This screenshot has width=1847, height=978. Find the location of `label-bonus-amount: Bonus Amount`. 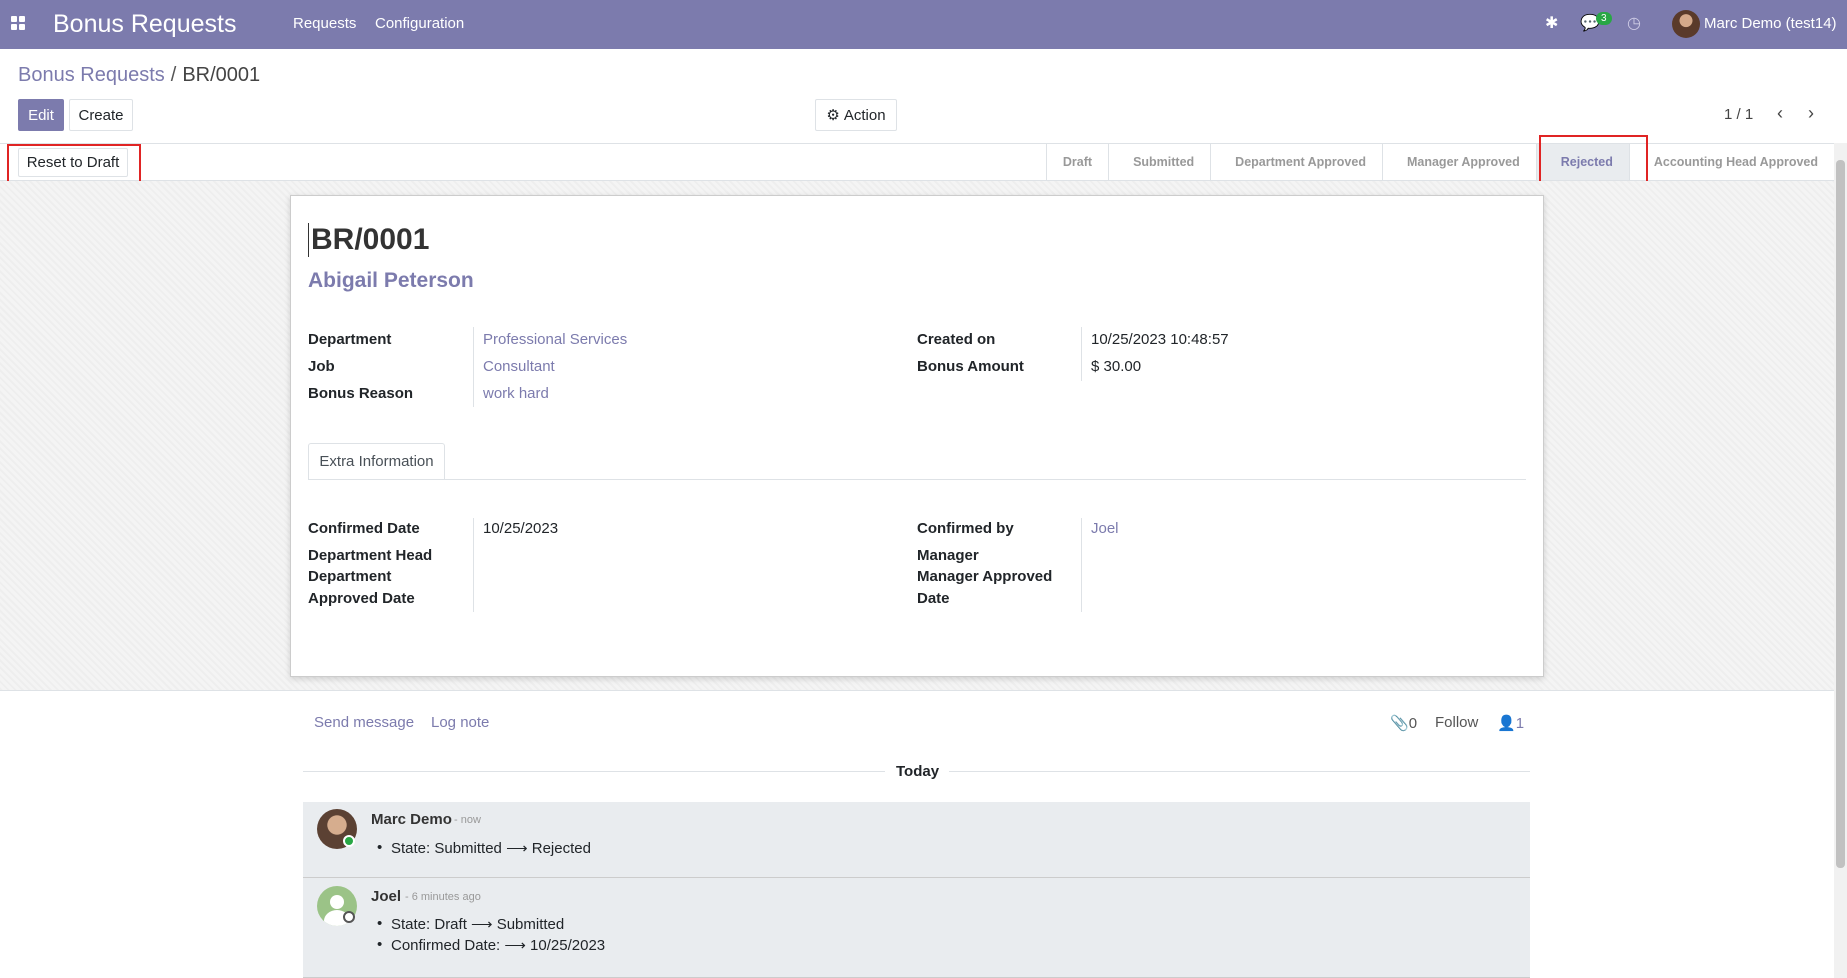

label-bonus-amount: Bonus Amount is located at coordinates (970, 366).